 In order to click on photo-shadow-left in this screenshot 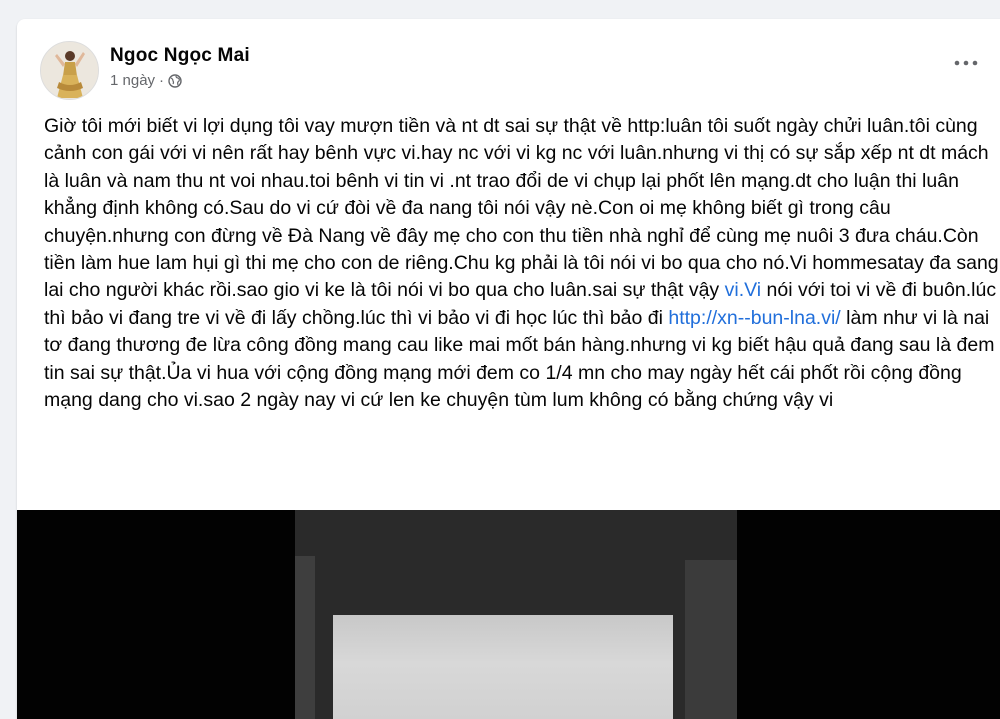, I will do `click(305, 637)`.